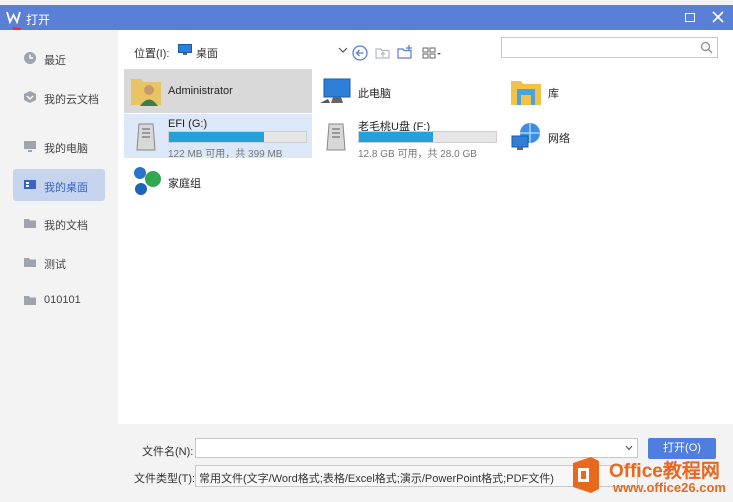 This screenshot has width=733, height=502. I want to click on sidebar-item-recent: 最近, so click(59, 58).